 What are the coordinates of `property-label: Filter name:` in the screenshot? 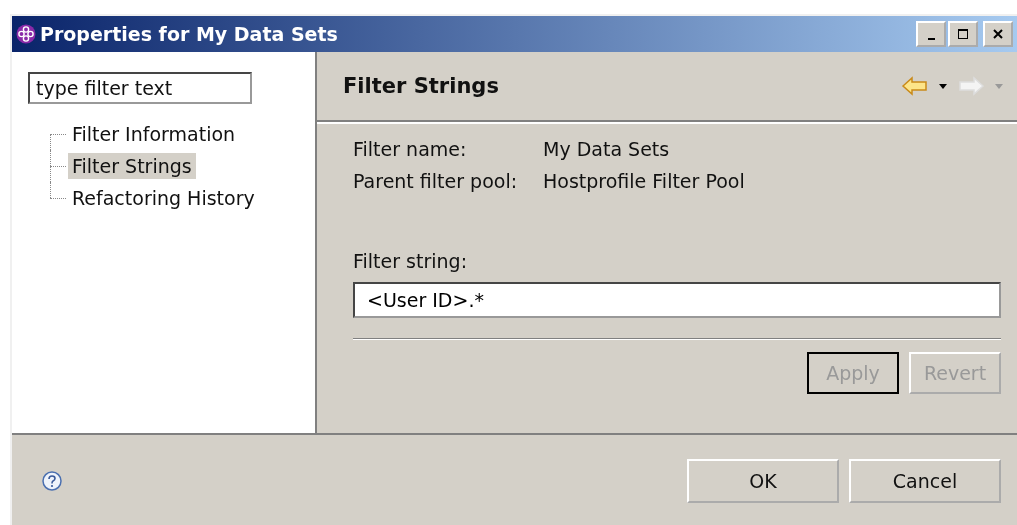 It's located at (410, 149).